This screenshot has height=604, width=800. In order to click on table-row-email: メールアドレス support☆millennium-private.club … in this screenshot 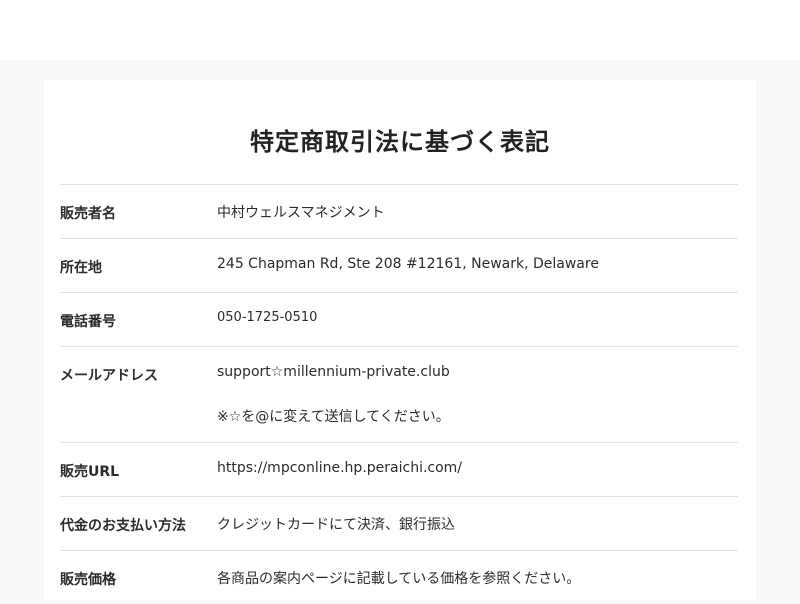, I will do `click(399, 394)`.